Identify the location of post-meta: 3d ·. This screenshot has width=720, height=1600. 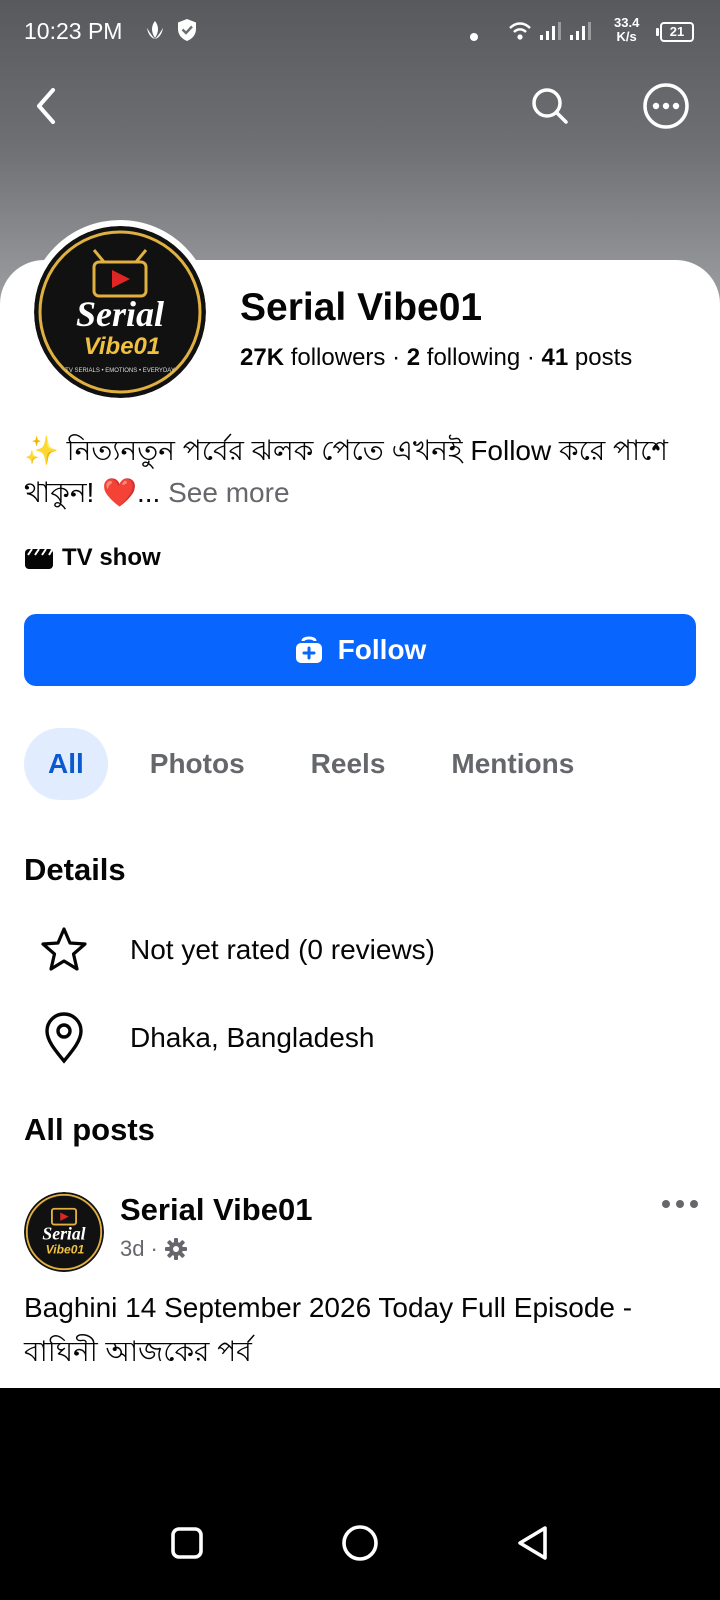
(154, 1249).